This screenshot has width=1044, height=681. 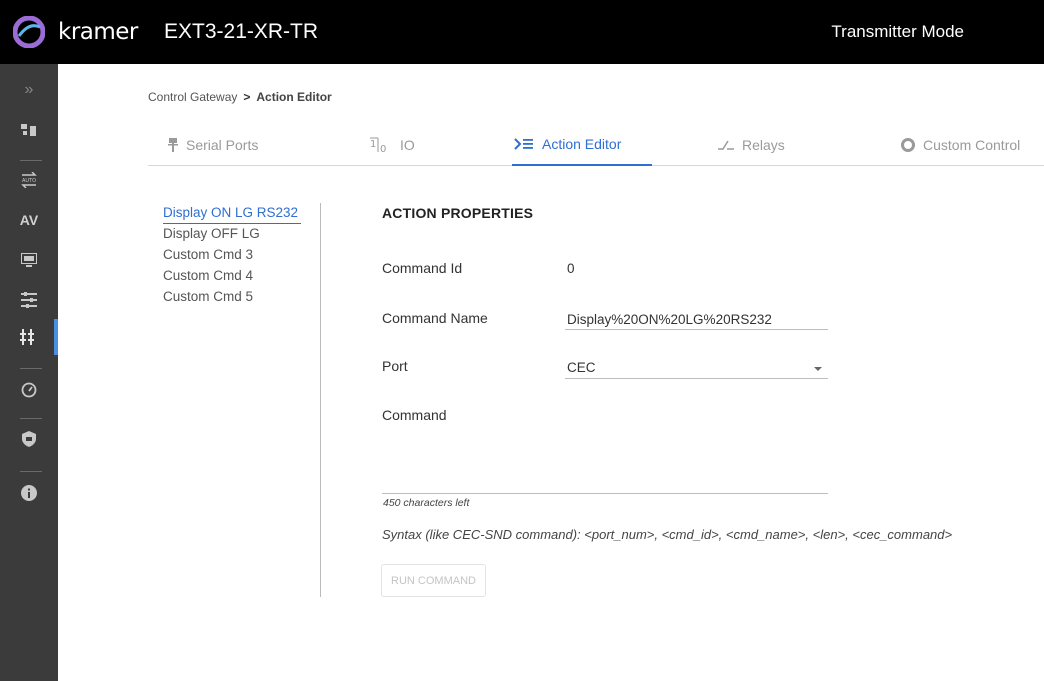 What do you see at coordinates (571, 268) in the screenshot?
I see `command-id-value: 0` at bounding box center [571, 268].